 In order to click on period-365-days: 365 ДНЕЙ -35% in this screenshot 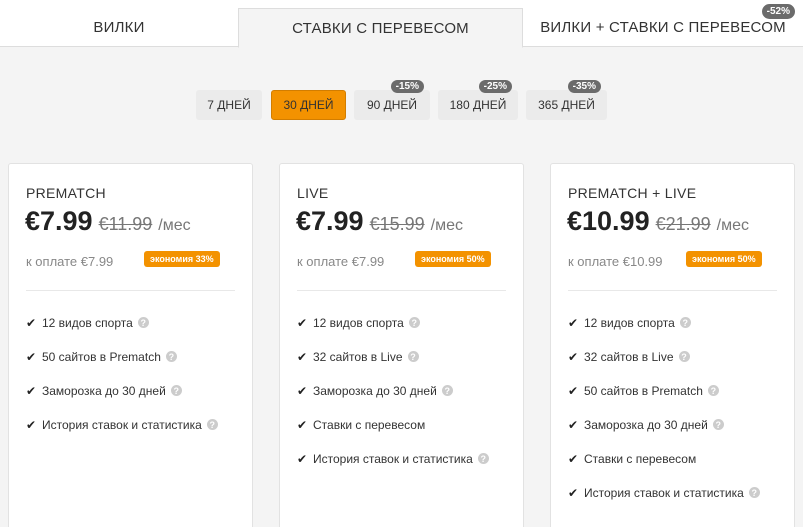, I will do `click(566, 100)`.